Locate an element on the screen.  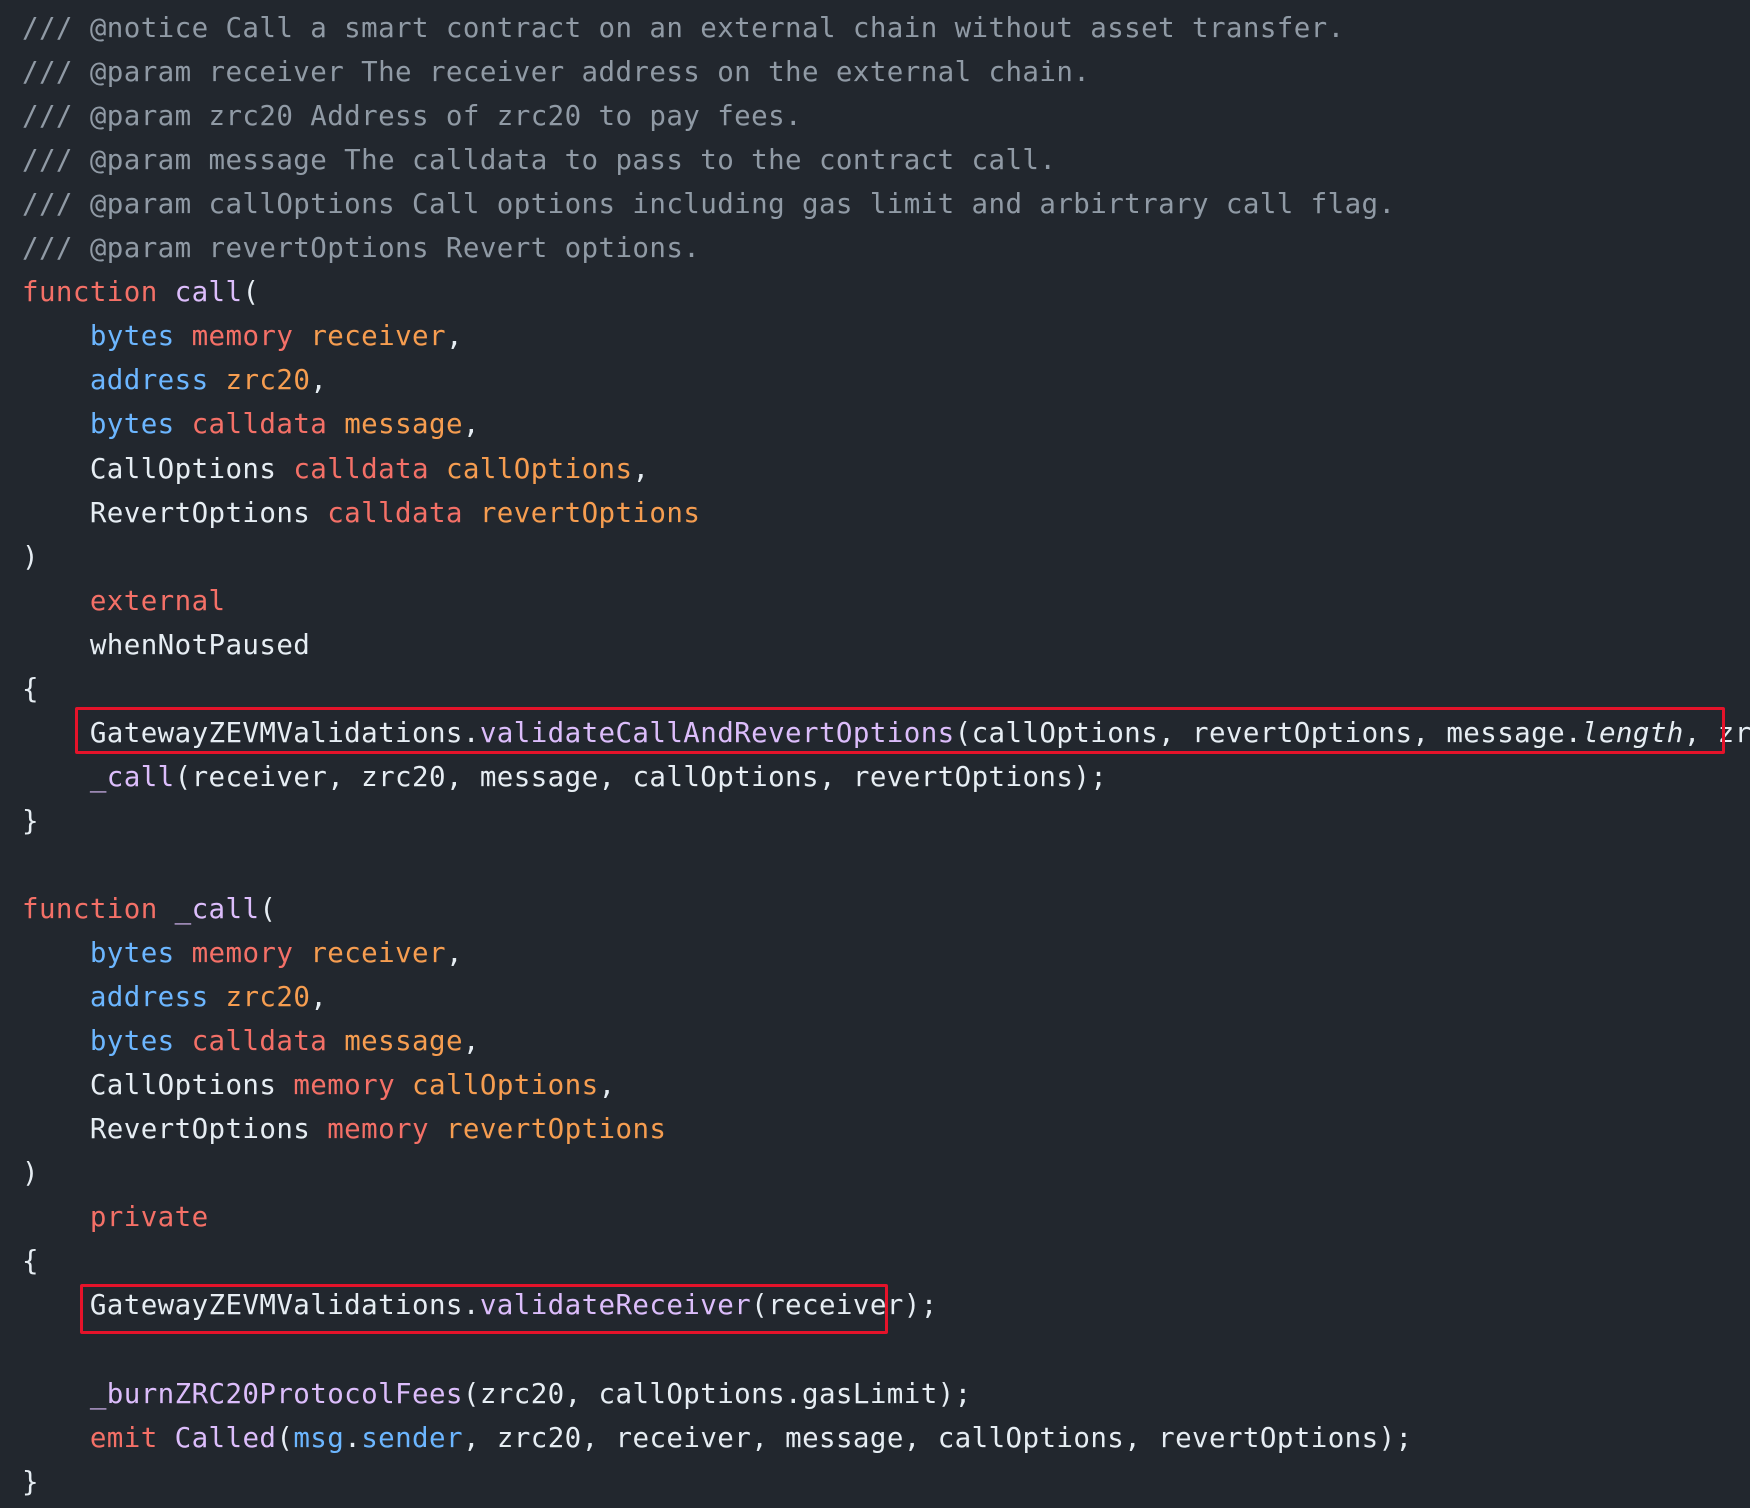
code-token-plain: ) is located at coordinates (30, 556).